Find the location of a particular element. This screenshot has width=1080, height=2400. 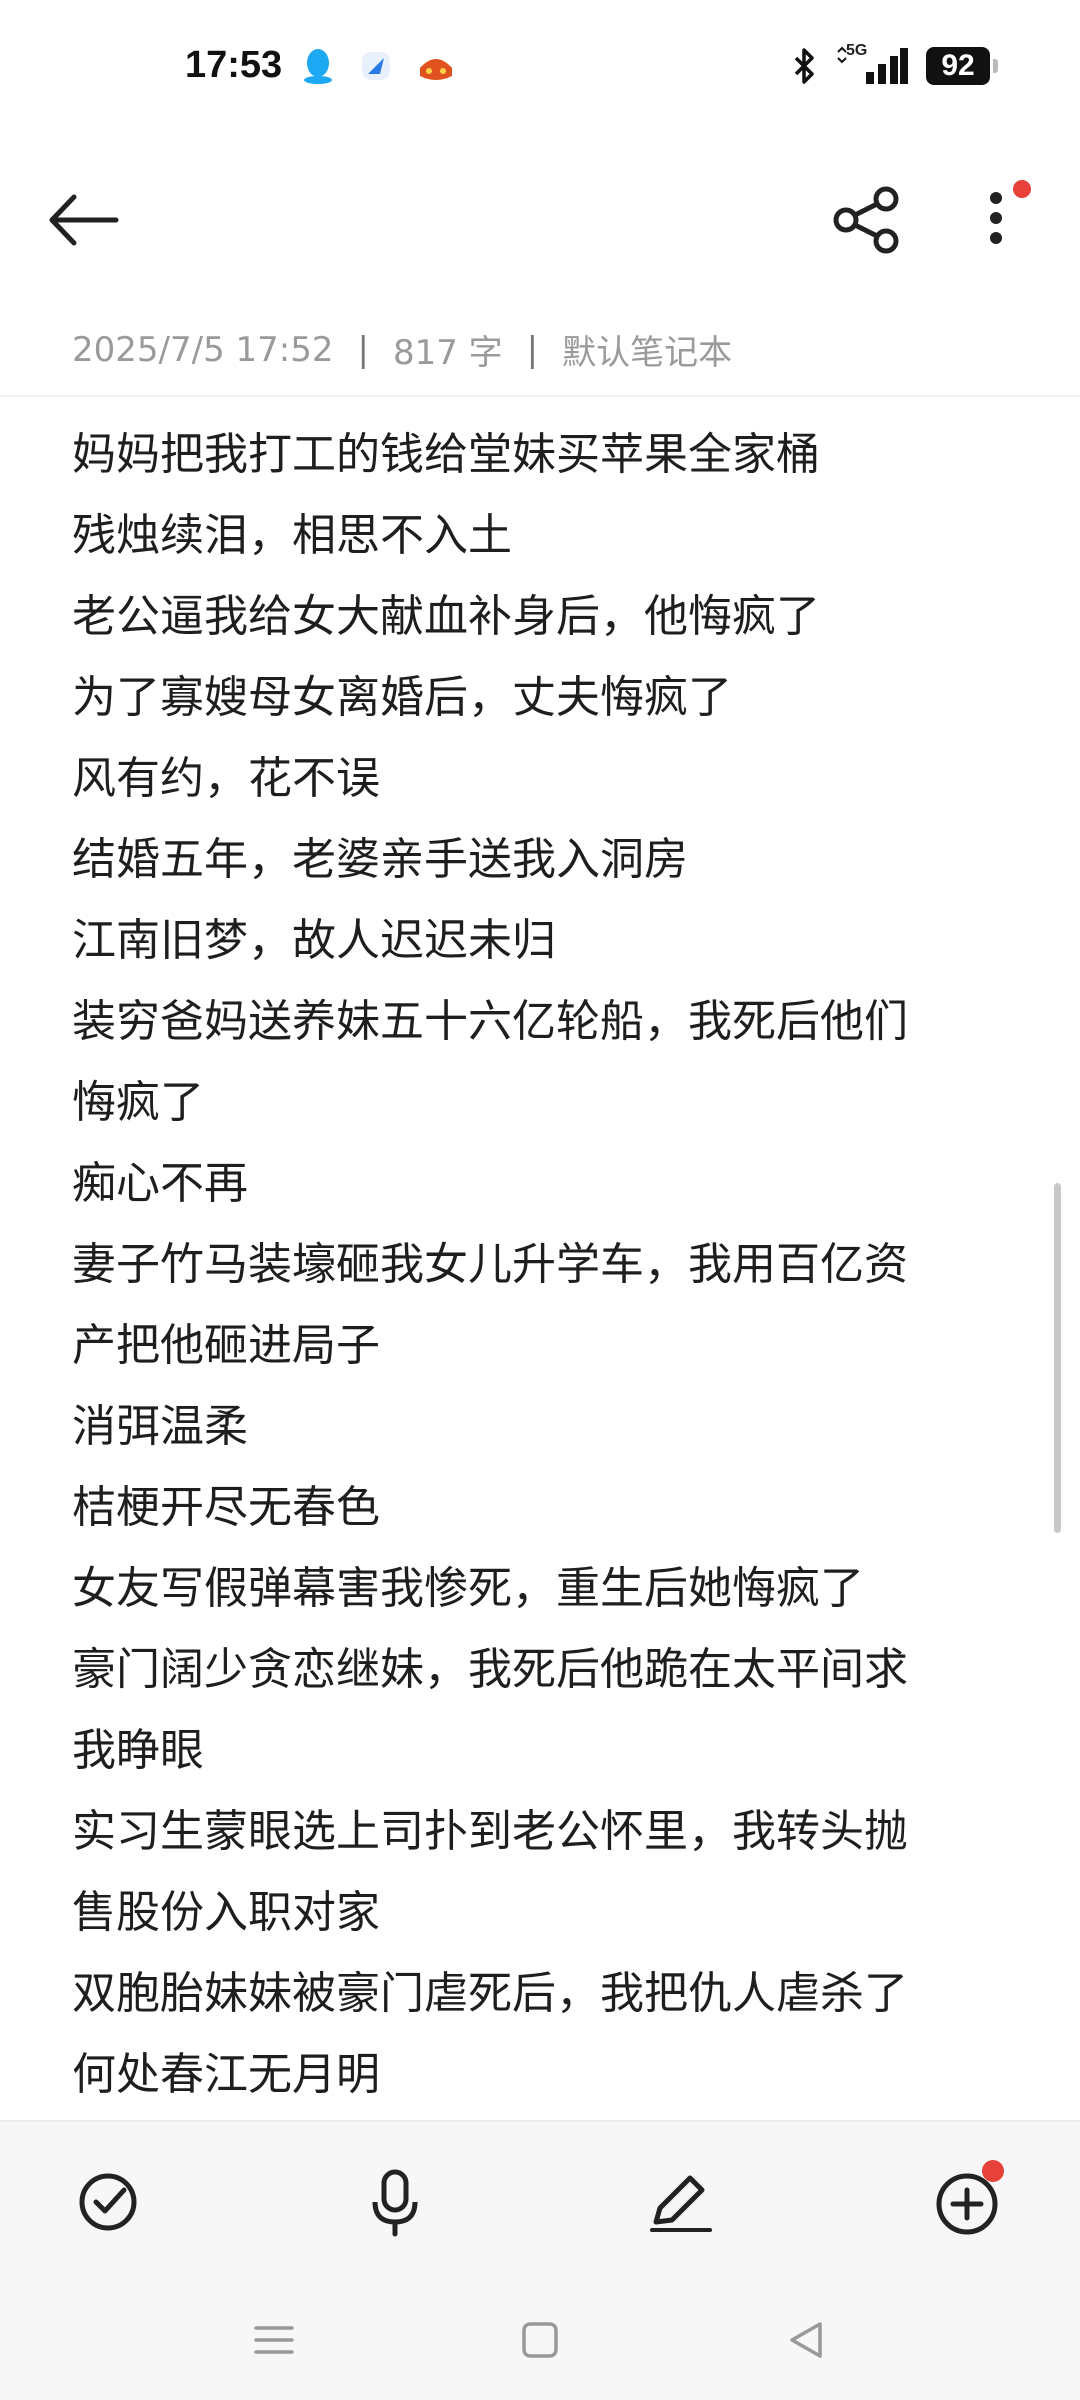

back-arrow-icon is located at coordinates (84, 220).